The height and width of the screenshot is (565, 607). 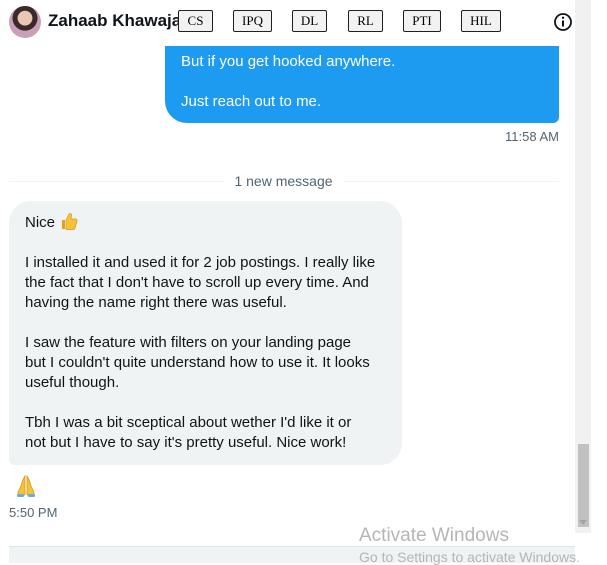 What do you see at coordinates (252, 21) in the screenshot?
I see `tag-ipq-button: IPQ` at bounding box center [252, 21].